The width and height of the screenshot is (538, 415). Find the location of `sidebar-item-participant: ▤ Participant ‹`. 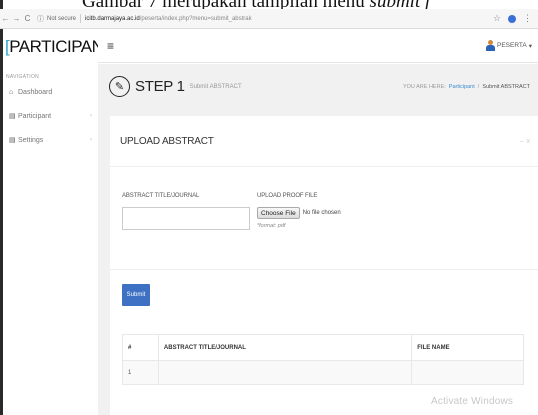

sidebar-item-participant: ▤ Participant ‹ is located at coordinates (50, 116).